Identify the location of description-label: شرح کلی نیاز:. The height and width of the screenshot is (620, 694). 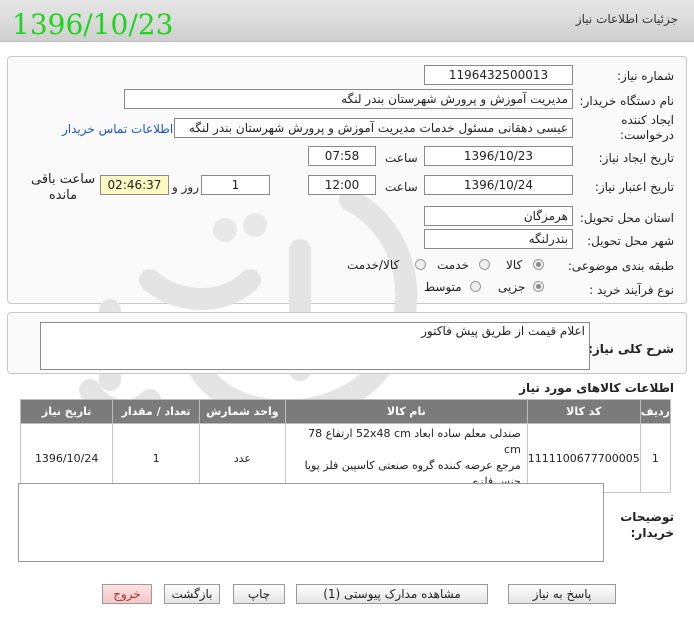
(631, 349).